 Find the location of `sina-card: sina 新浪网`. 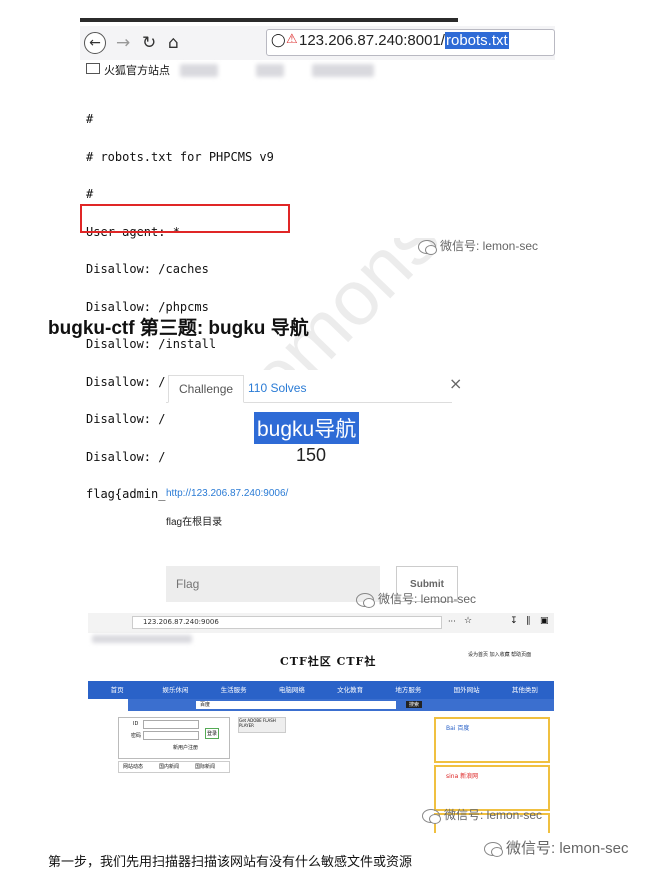

sina-card: sina 新浪网 is located at coordinates (492, 788).